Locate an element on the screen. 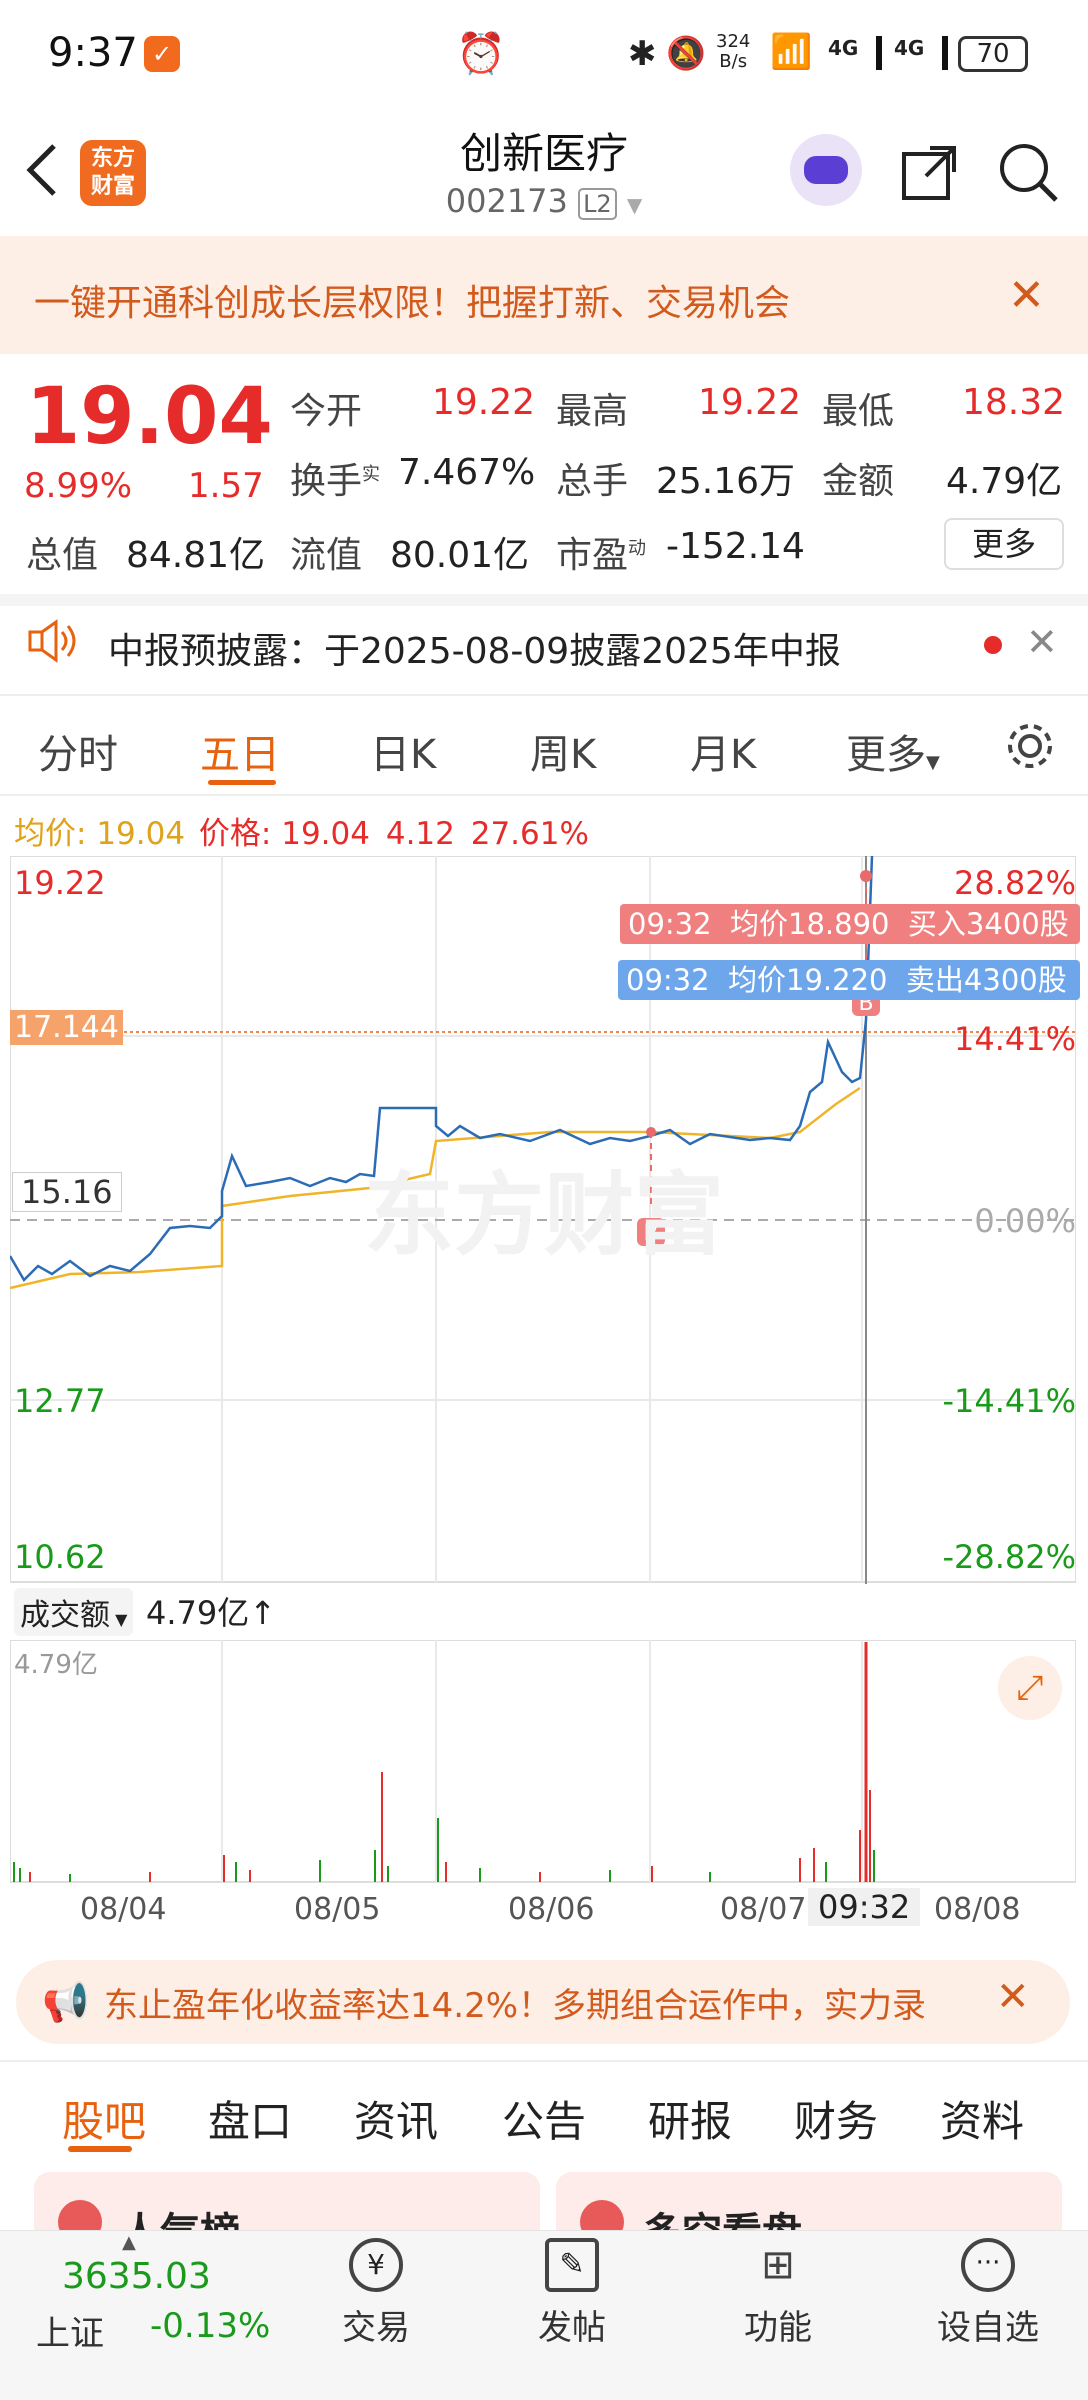  level-badge: L2 is located at coordinates (597, 204).